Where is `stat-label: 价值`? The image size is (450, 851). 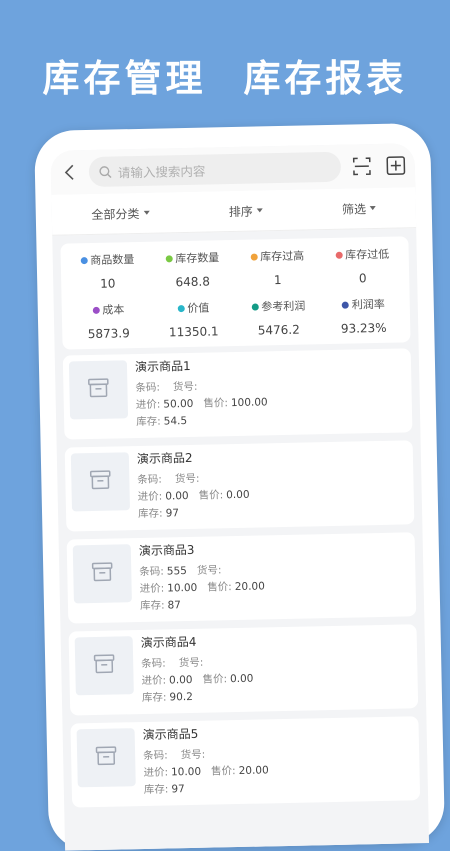 stat-label: 价值 is located at coordinates (193, 308).